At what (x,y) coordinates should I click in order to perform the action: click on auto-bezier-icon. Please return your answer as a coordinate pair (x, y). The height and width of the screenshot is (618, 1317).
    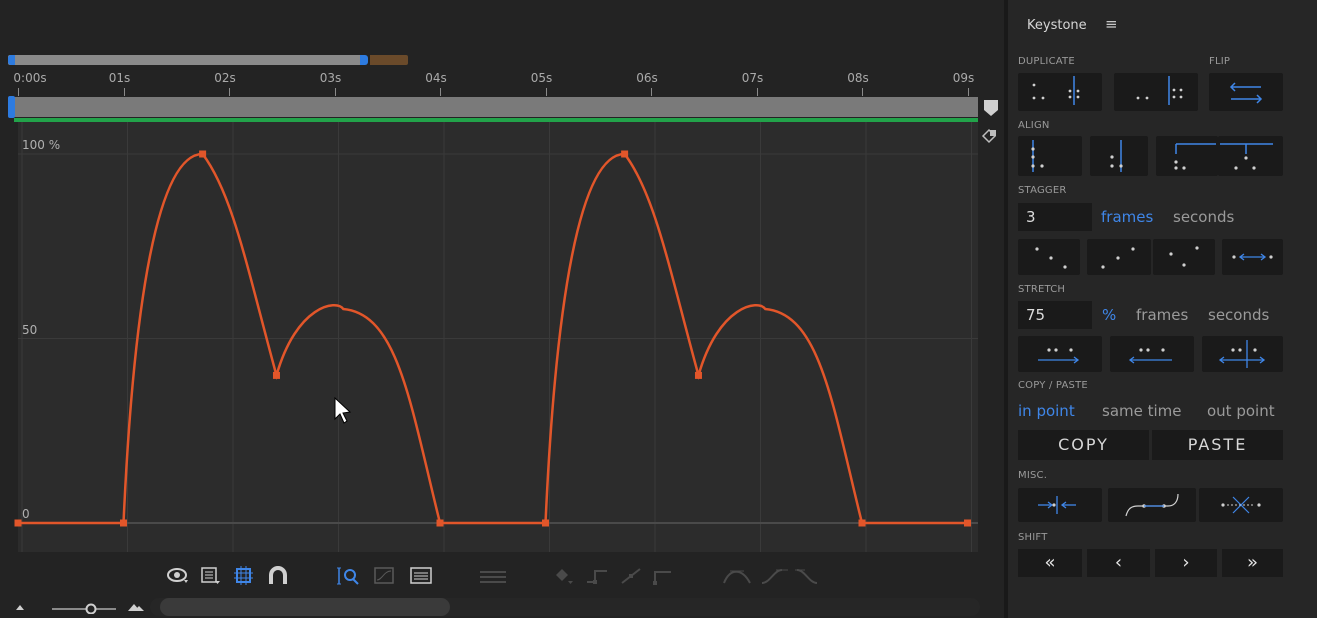
    Looking at the image, I should click on (666, 576).